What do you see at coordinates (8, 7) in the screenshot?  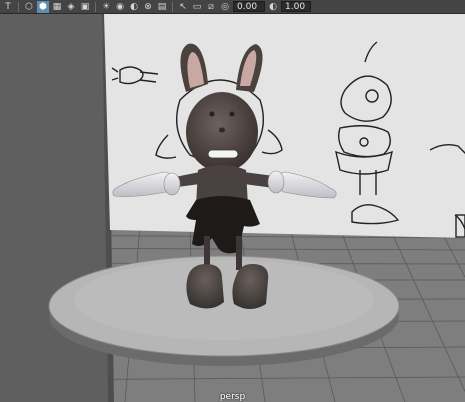 I see `camera-select-icon: T` at bounding box center [8, 7].